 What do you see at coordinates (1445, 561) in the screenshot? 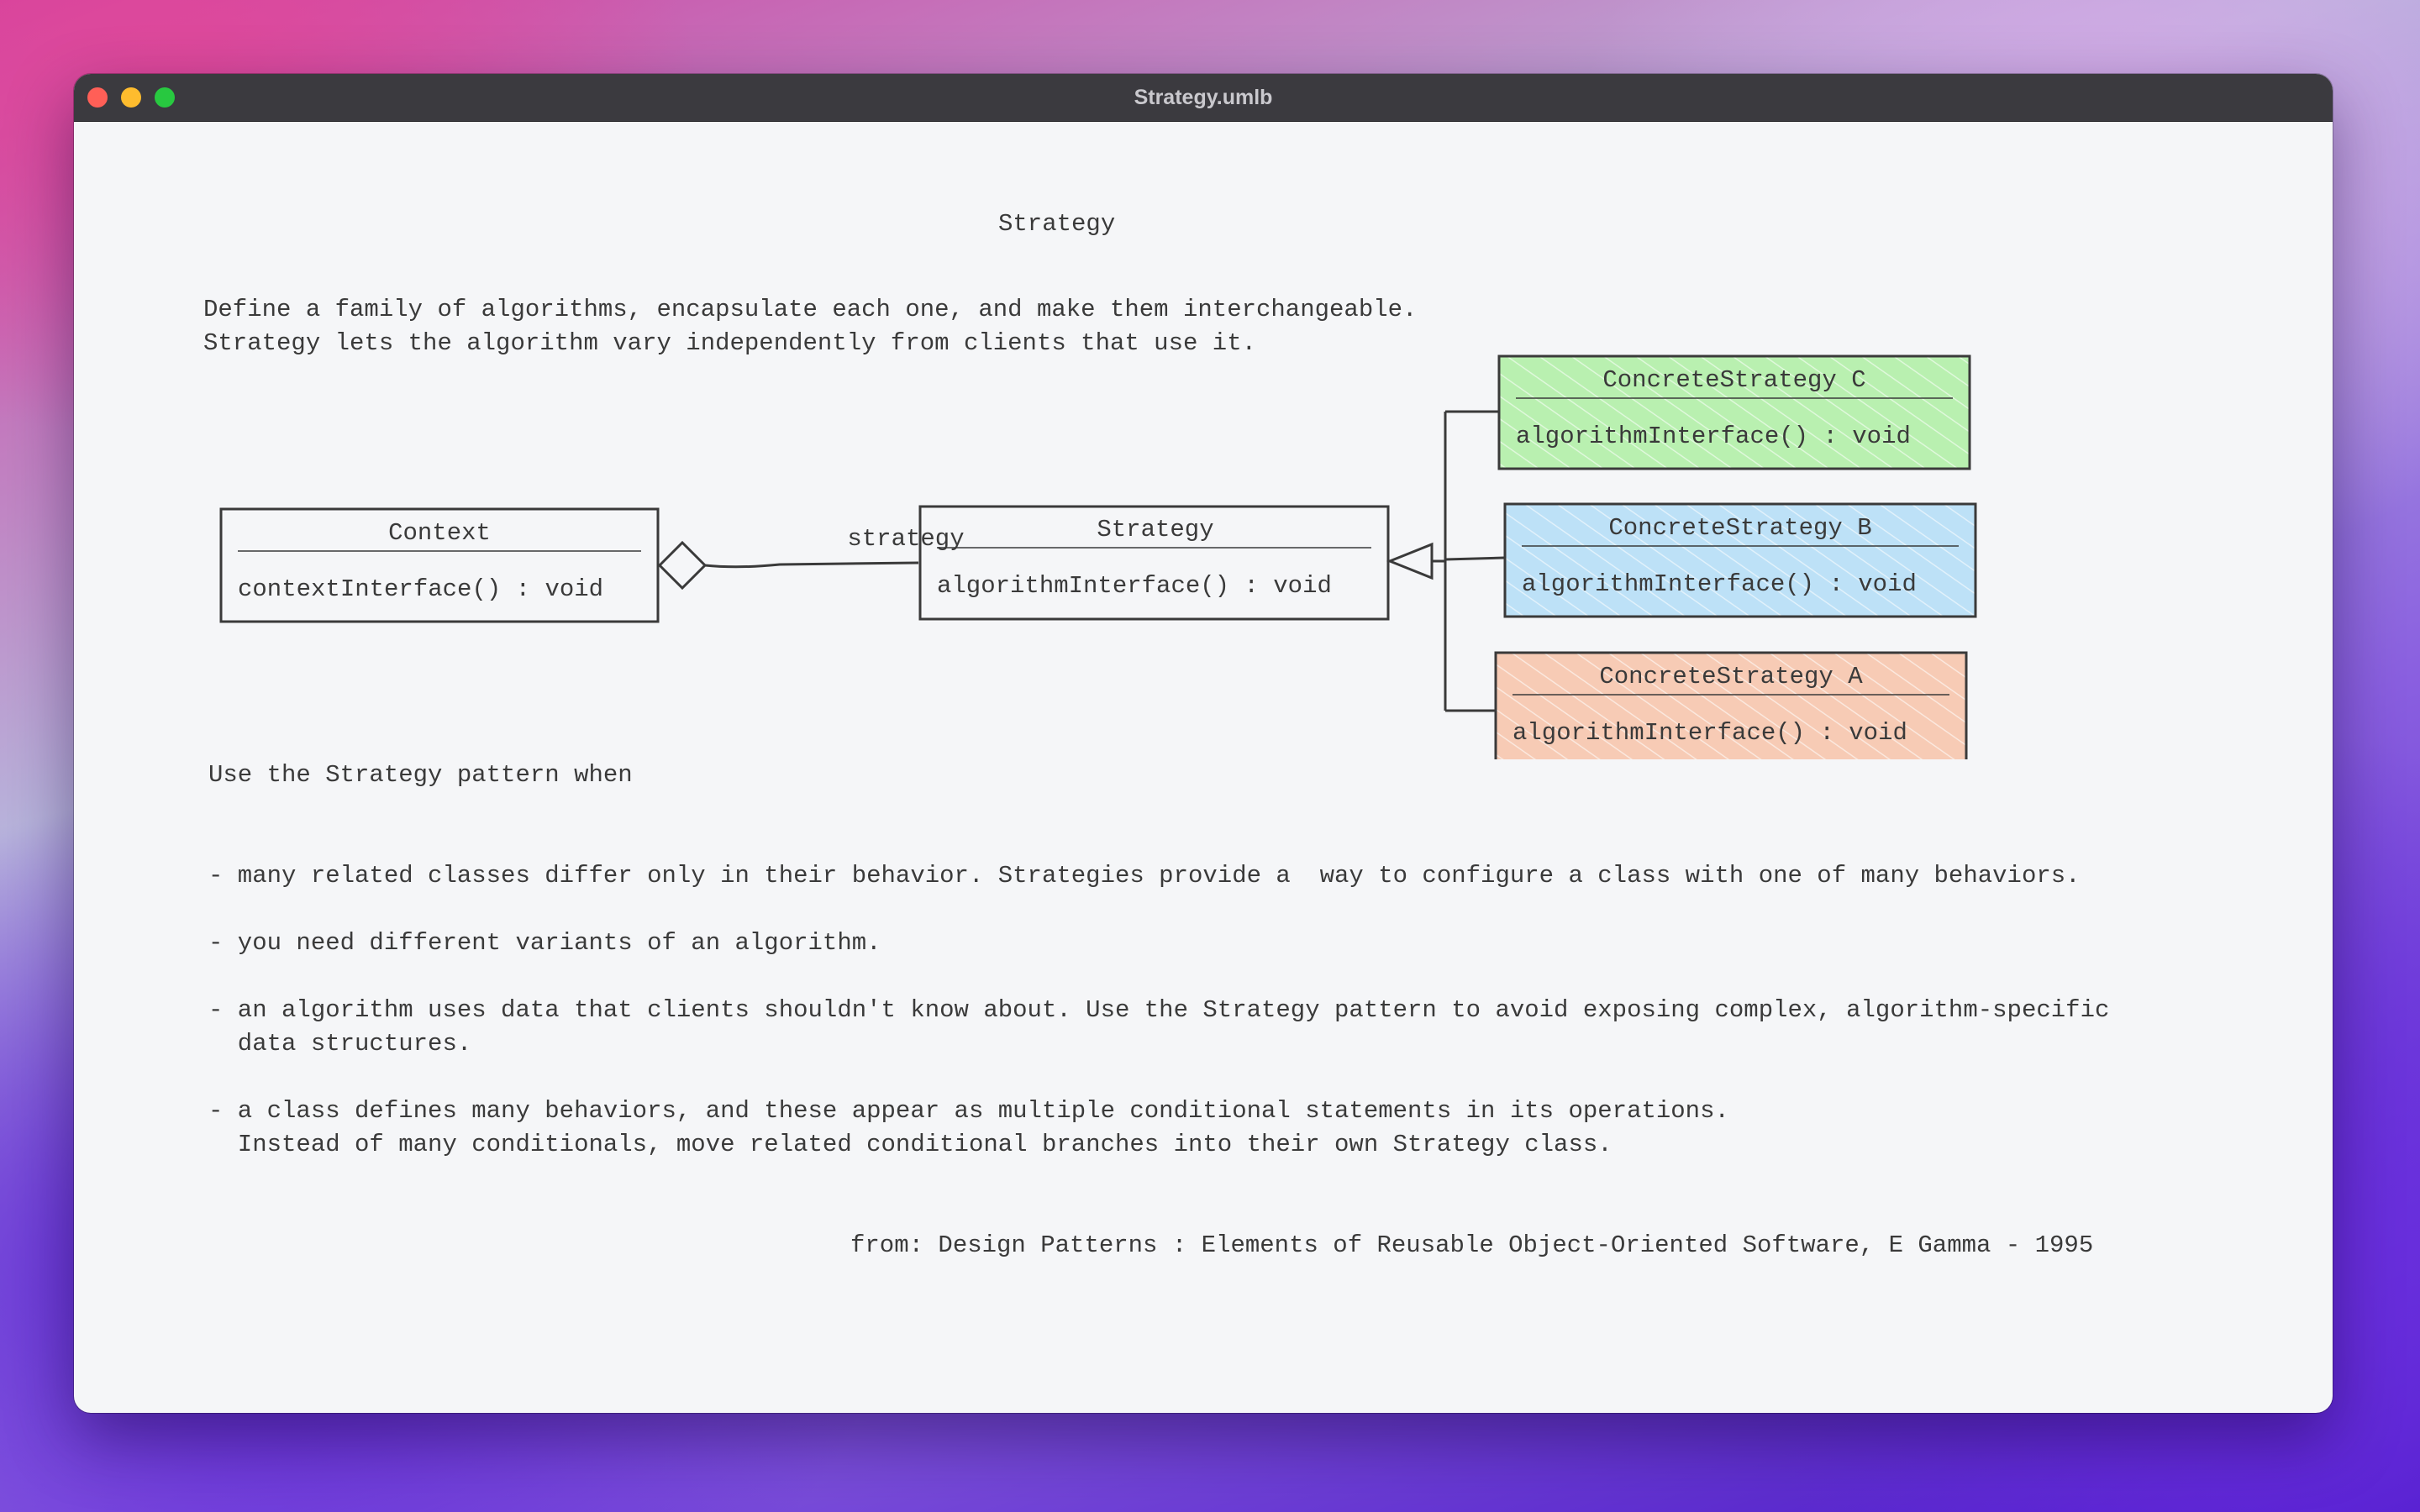
I see `generalization-connector` at bounding box center [1445, 561].